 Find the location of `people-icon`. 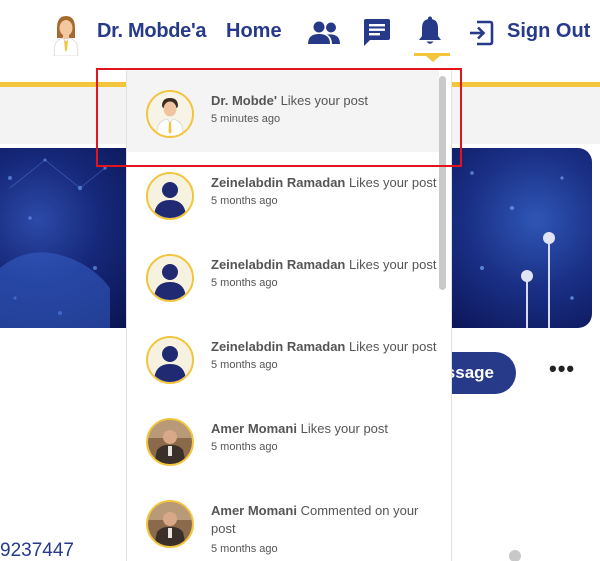

people-icon is located at coordinates (324, 33).